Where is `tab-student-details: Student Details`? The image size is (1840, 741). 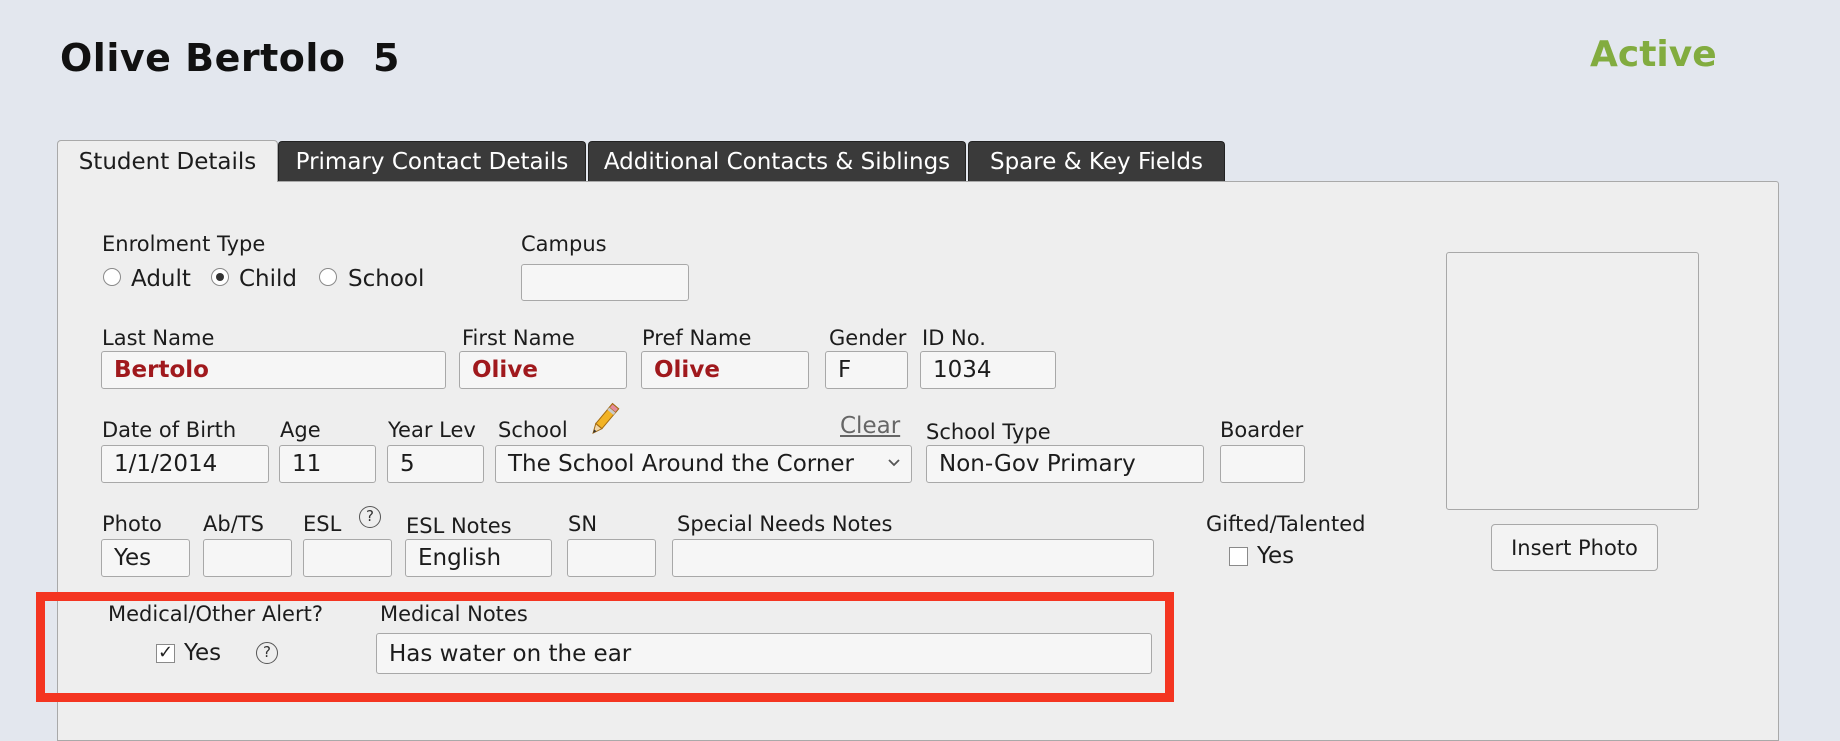
tab-student-details: Student Details is located at coordinates (167, 161).